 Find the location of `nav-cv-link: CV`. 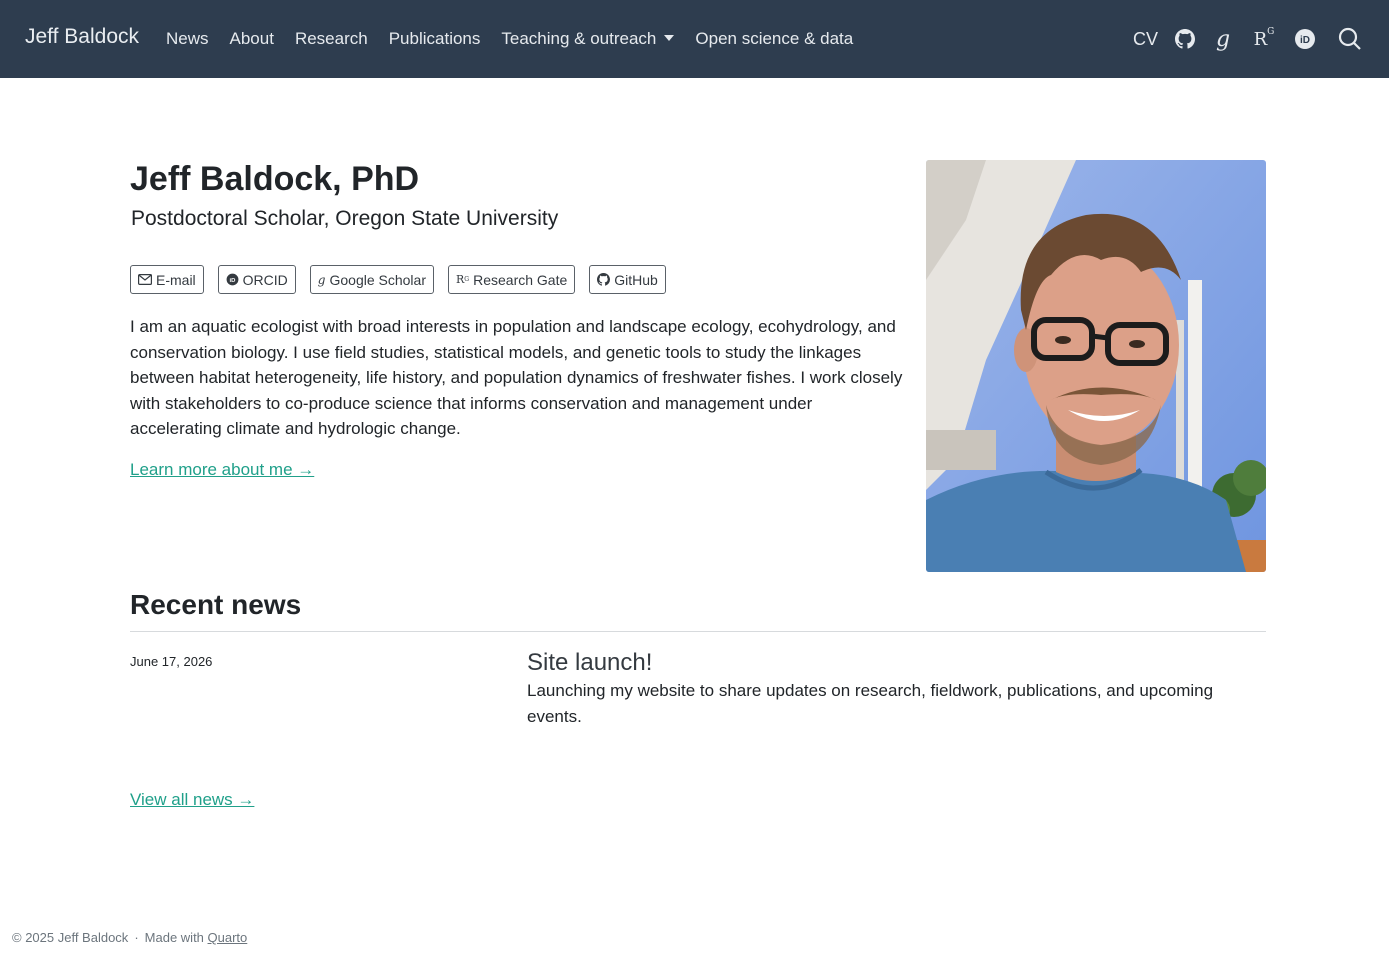

nav-cv-link: CV is located at coordinates (1145, 39).